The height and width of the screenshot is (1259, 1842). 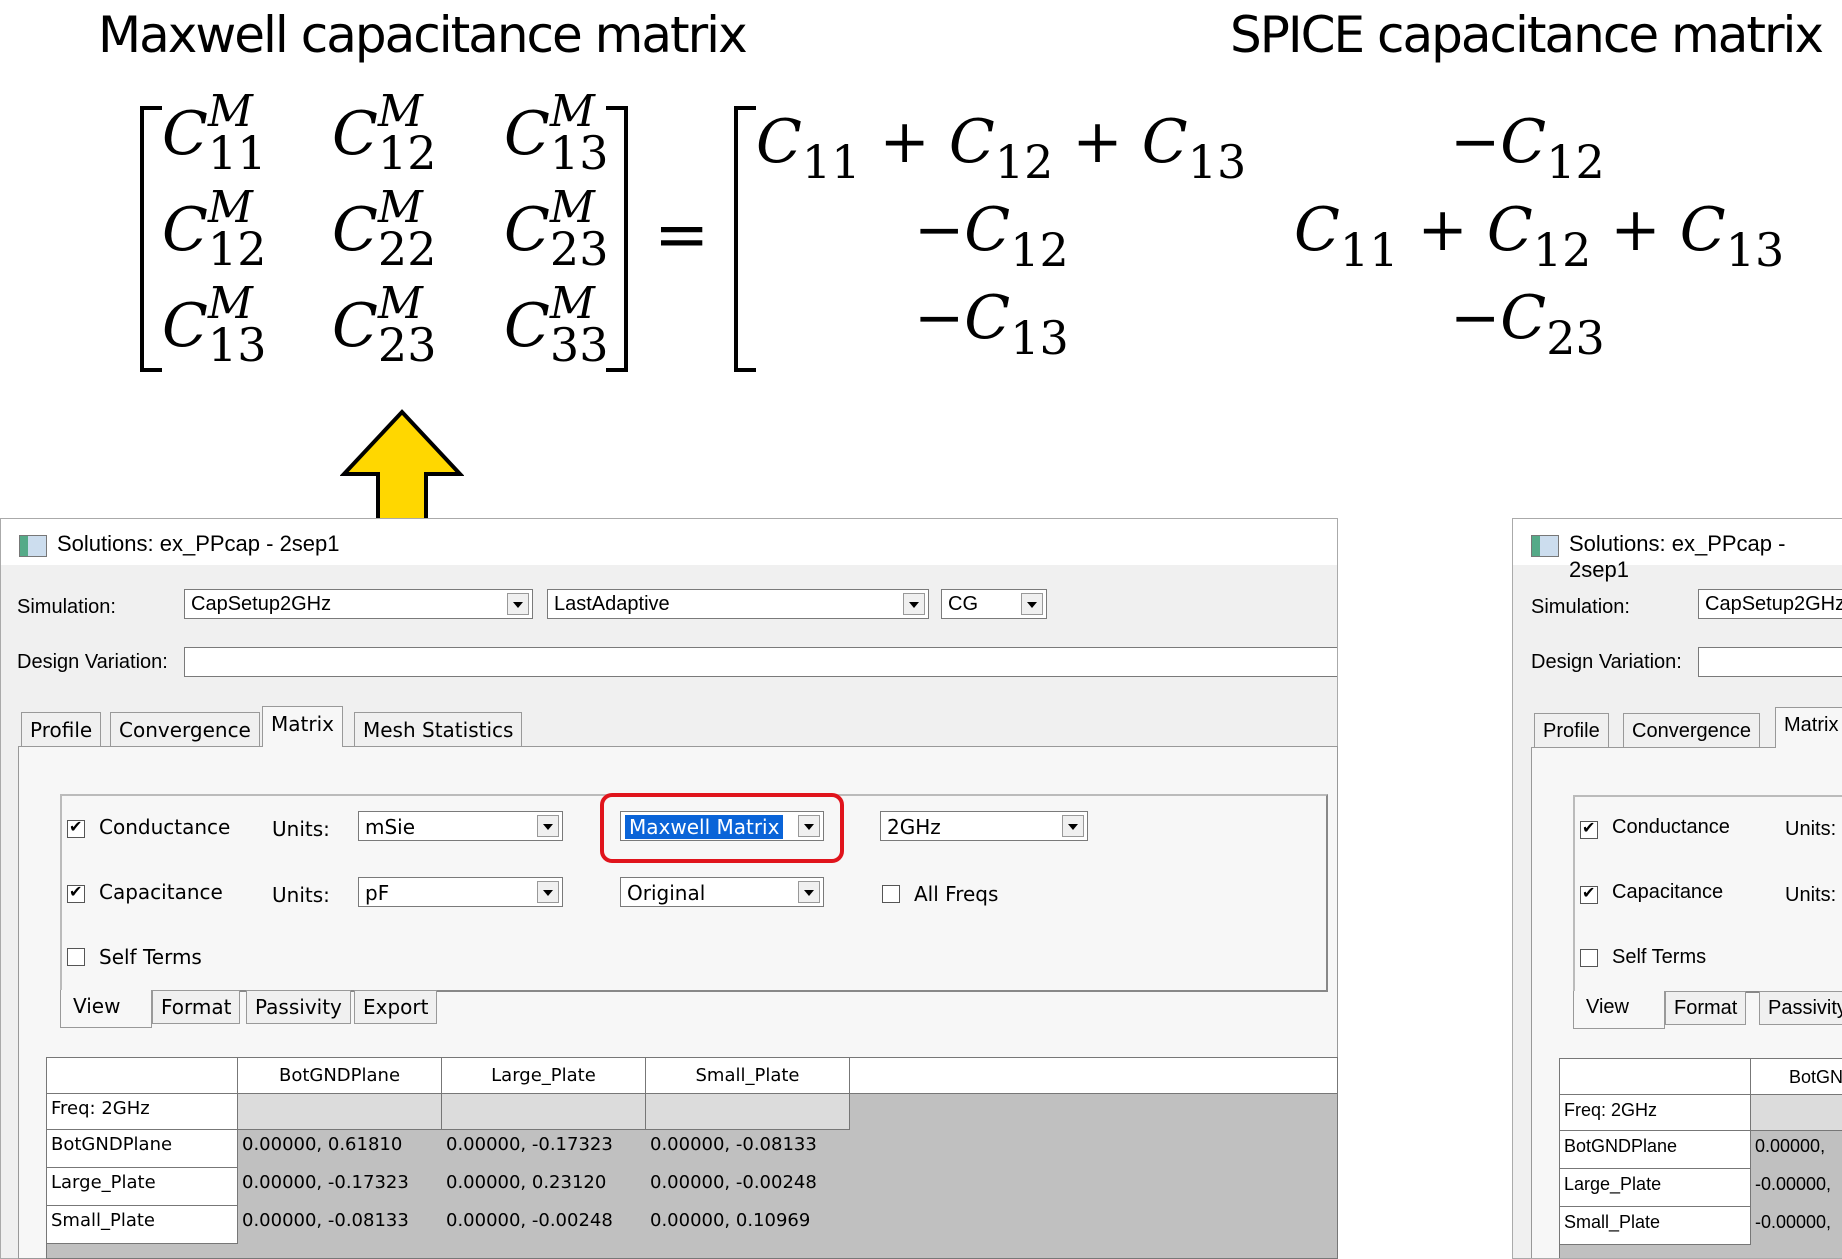 I want to click on column-header: Large_Plate, so click(x=544, y=1076).